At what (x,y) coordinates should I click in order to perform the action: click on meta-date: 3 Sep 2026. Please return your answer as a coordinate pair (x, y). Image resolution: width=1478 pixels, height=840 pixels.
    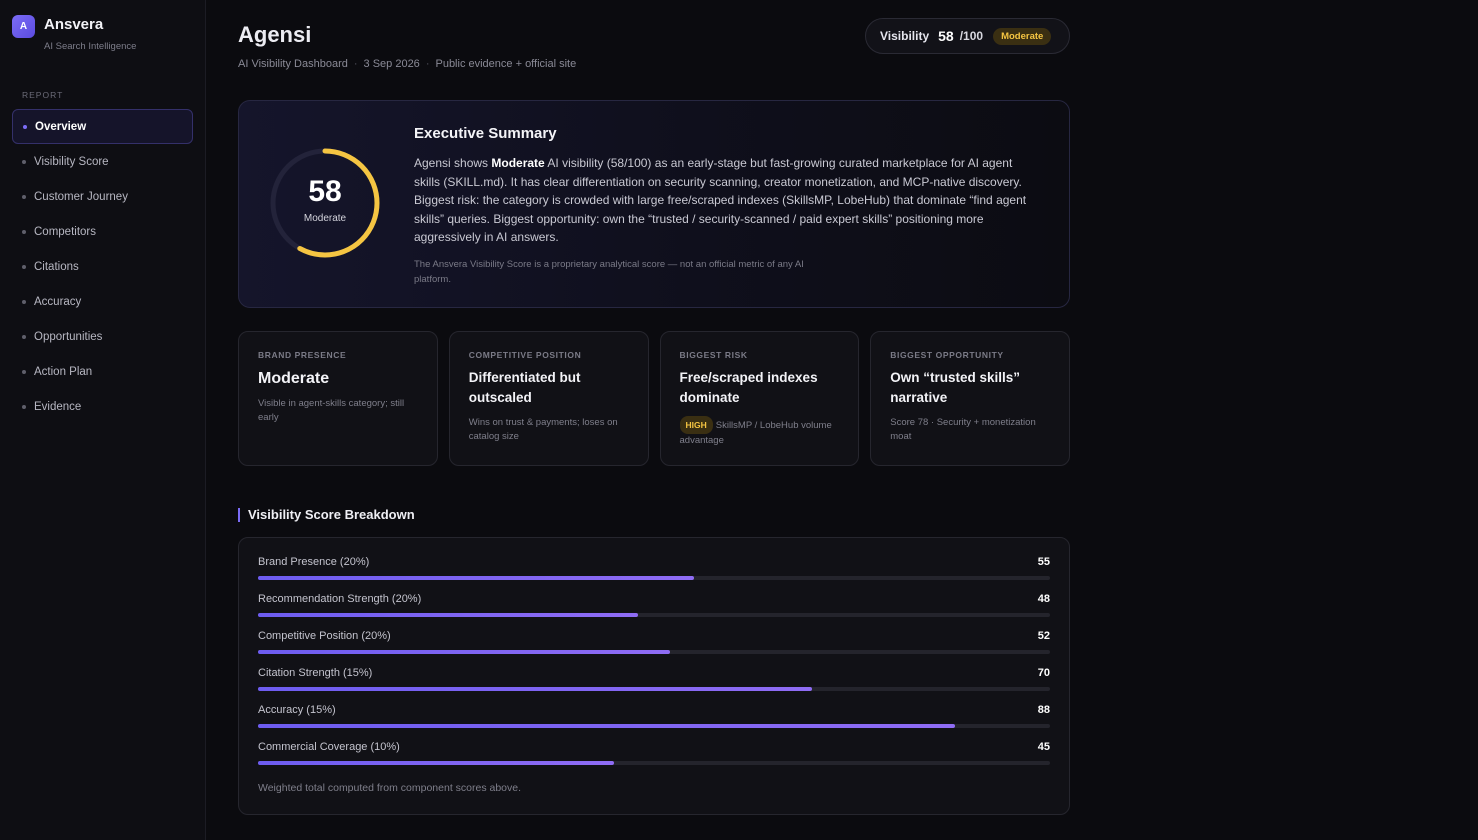
    Looking at the image, I should click on (391, 64).